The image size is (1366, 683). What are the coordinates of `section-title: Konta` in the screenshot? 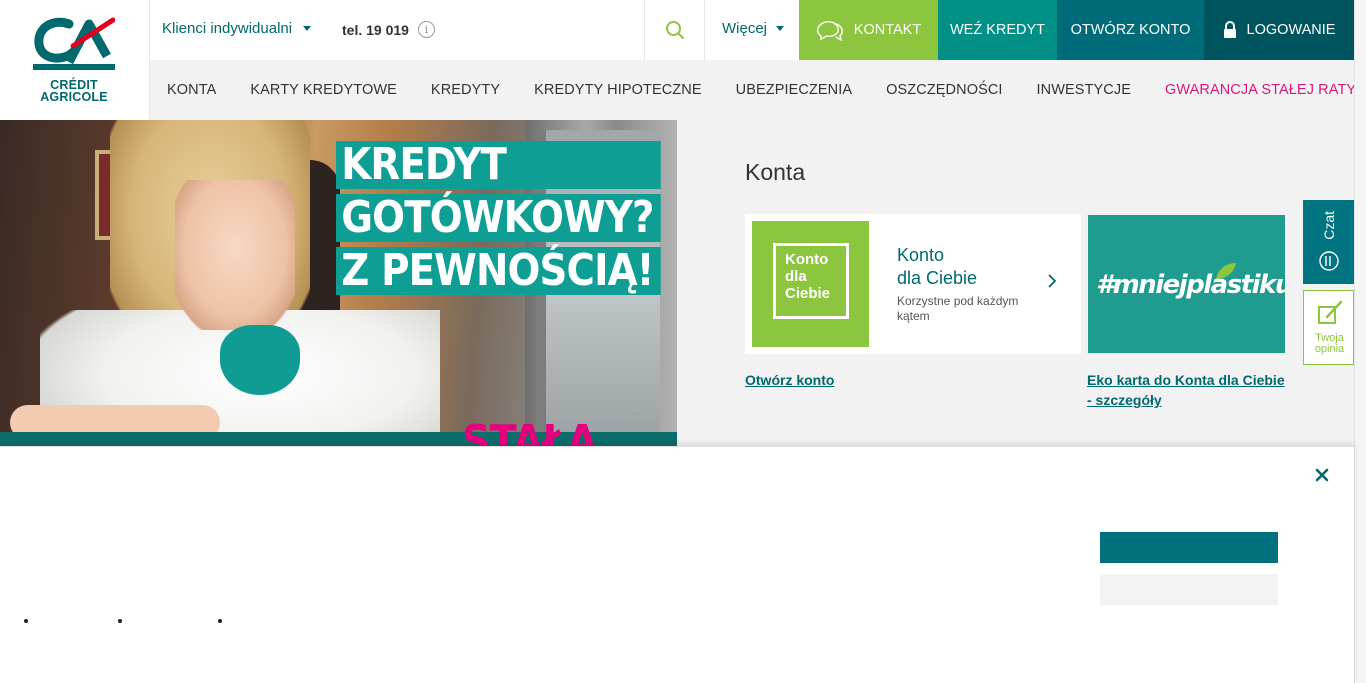 It's located at (775, 172).